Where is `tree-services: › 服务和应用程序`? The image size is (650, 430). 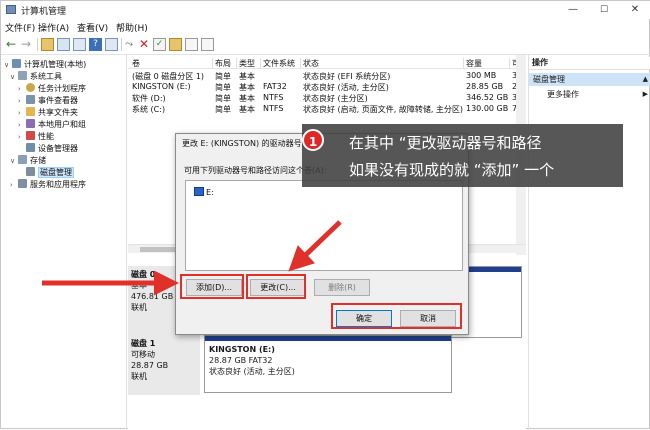
tree-services: › 服务和应用程序 is located at coordinates (48, 185).